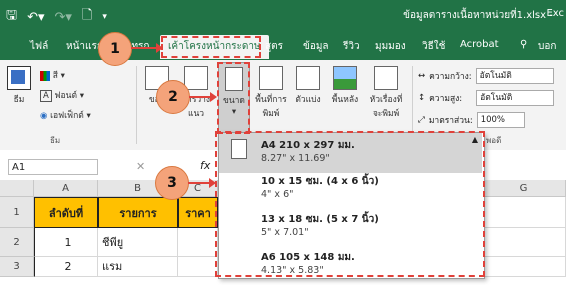 This screenshot has width=566, height=285. Describe the element at coordinates (211, 47) in the screenshot. I see `highlight-tab-page-layout` at that location.